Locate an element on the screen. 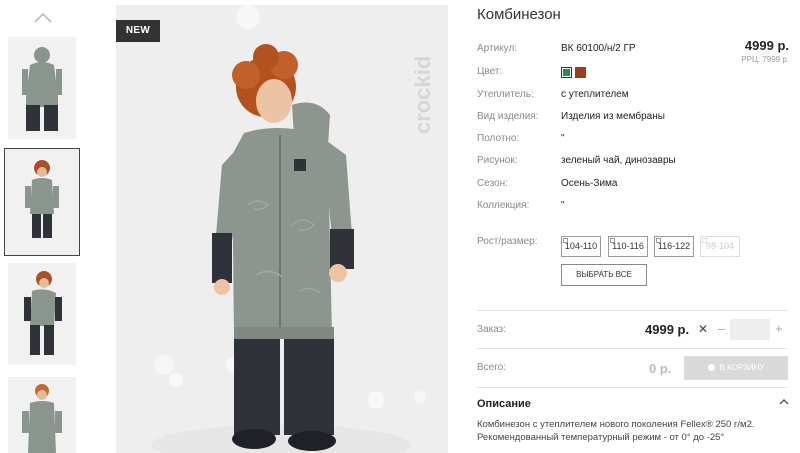 The height and width of the screenshot is (453, 800). color-swatch-green-fill is located at coordinates (566, 72).